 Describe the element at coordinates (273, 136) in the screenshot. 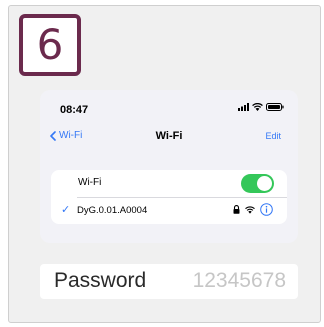

I see `edit-button: Edit` at that location.